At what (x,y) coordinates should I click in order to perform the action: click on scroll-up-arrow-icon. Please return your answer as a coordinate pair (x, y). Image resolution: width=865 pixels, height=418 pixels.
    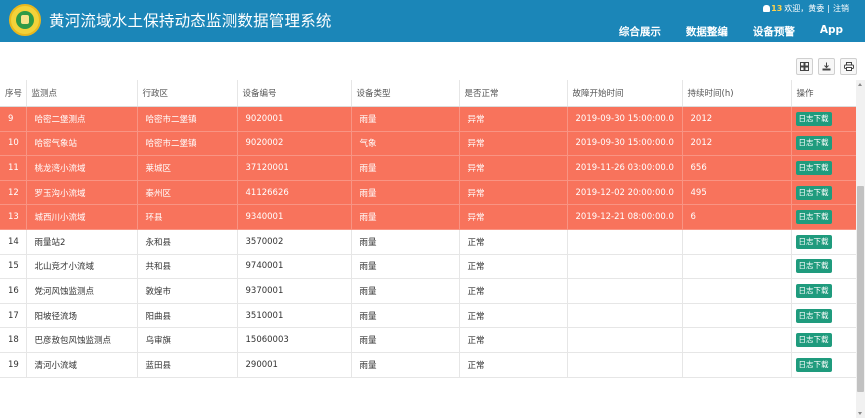
    Looking at the image, I should click on (860, 84).